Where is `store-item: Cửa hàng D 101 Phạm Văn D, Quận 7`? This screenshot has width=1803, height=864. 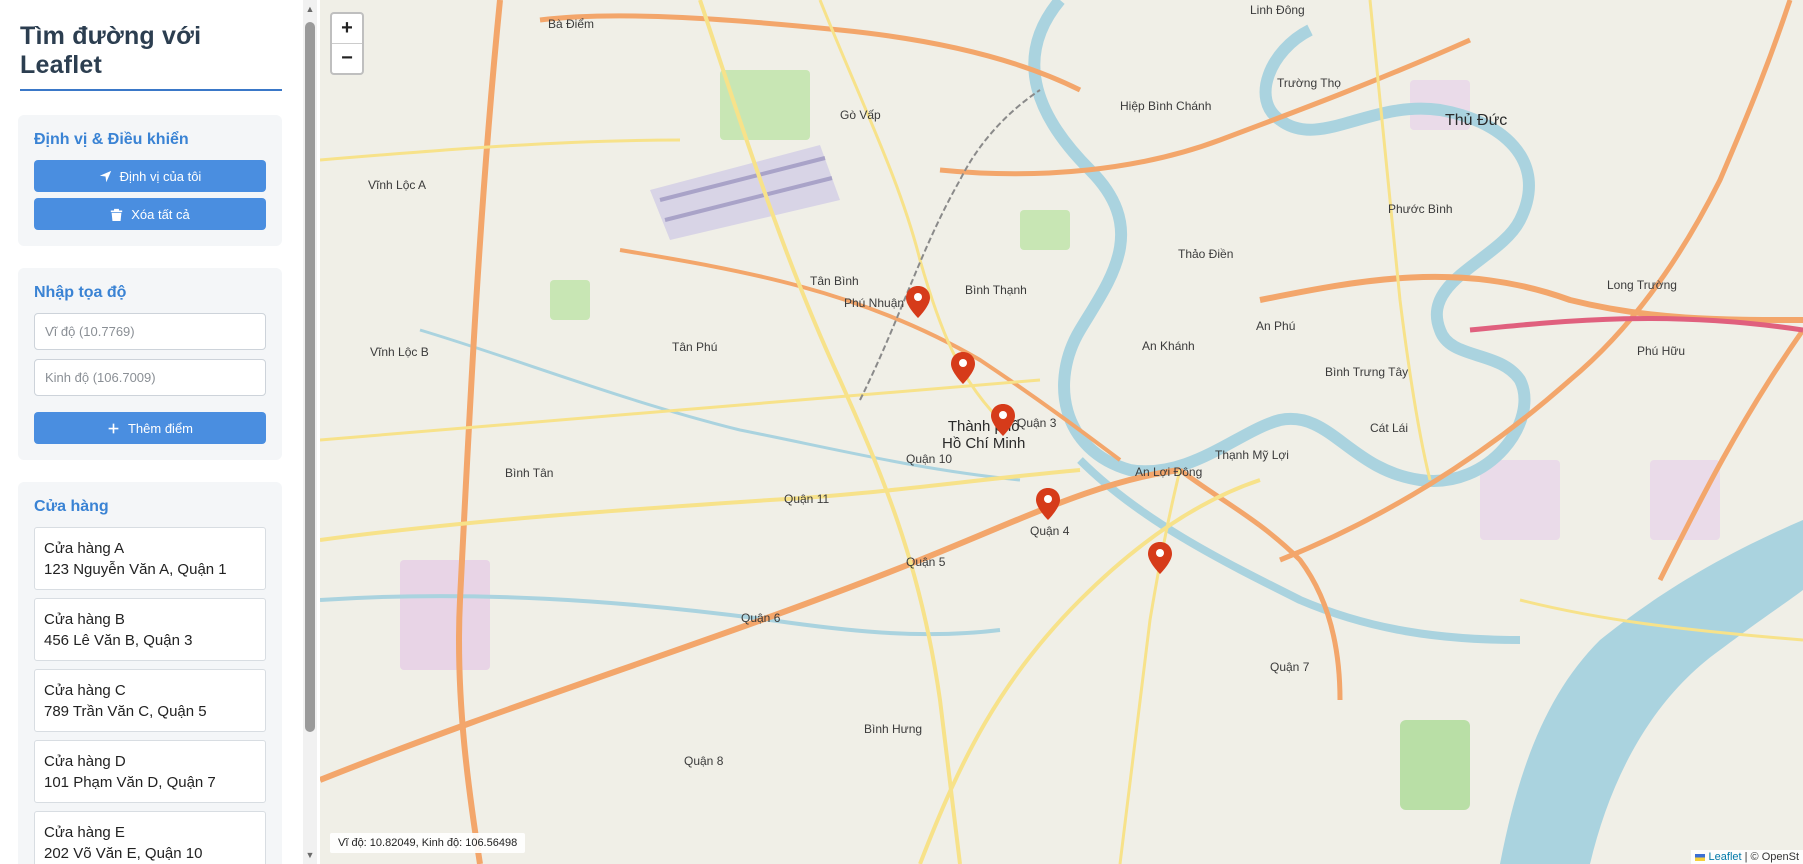 store-item: Cửa hàng D 101 Phạm Văn D, Quận 7 is located at coordinates (150, 771).